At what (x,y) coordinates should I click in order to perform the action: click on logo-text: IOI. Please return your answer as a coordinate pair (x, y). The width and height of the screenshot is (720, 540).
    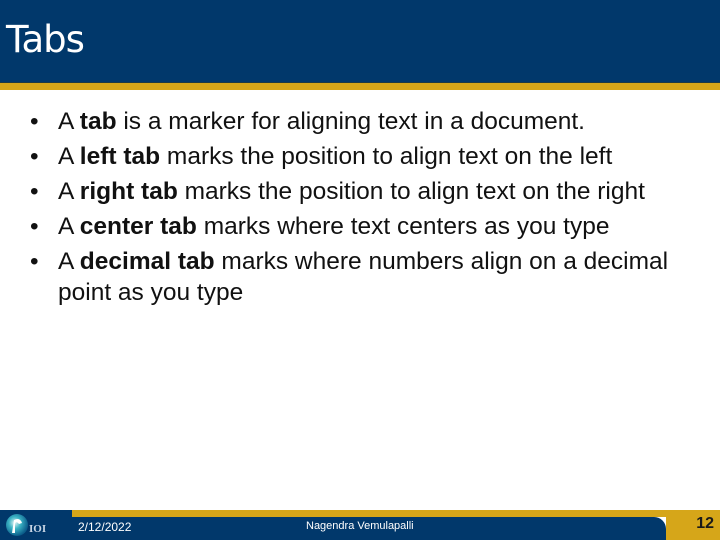
    Looking at the image, I should click on (37, 529).